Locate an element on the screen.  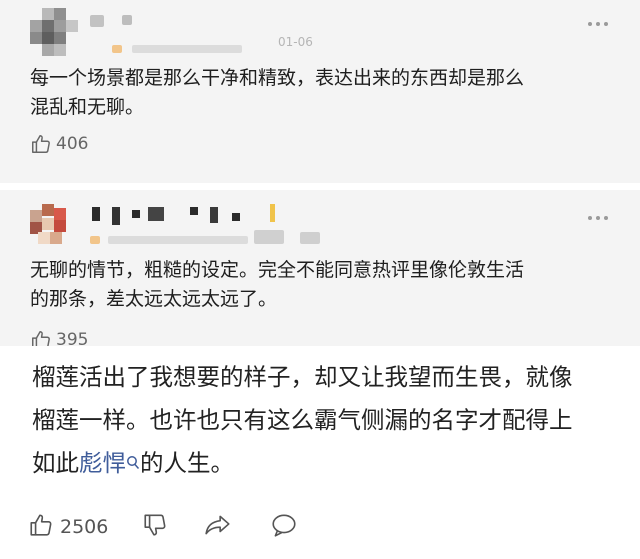
thumbs-down-icon is located at coordinates (155, 527).